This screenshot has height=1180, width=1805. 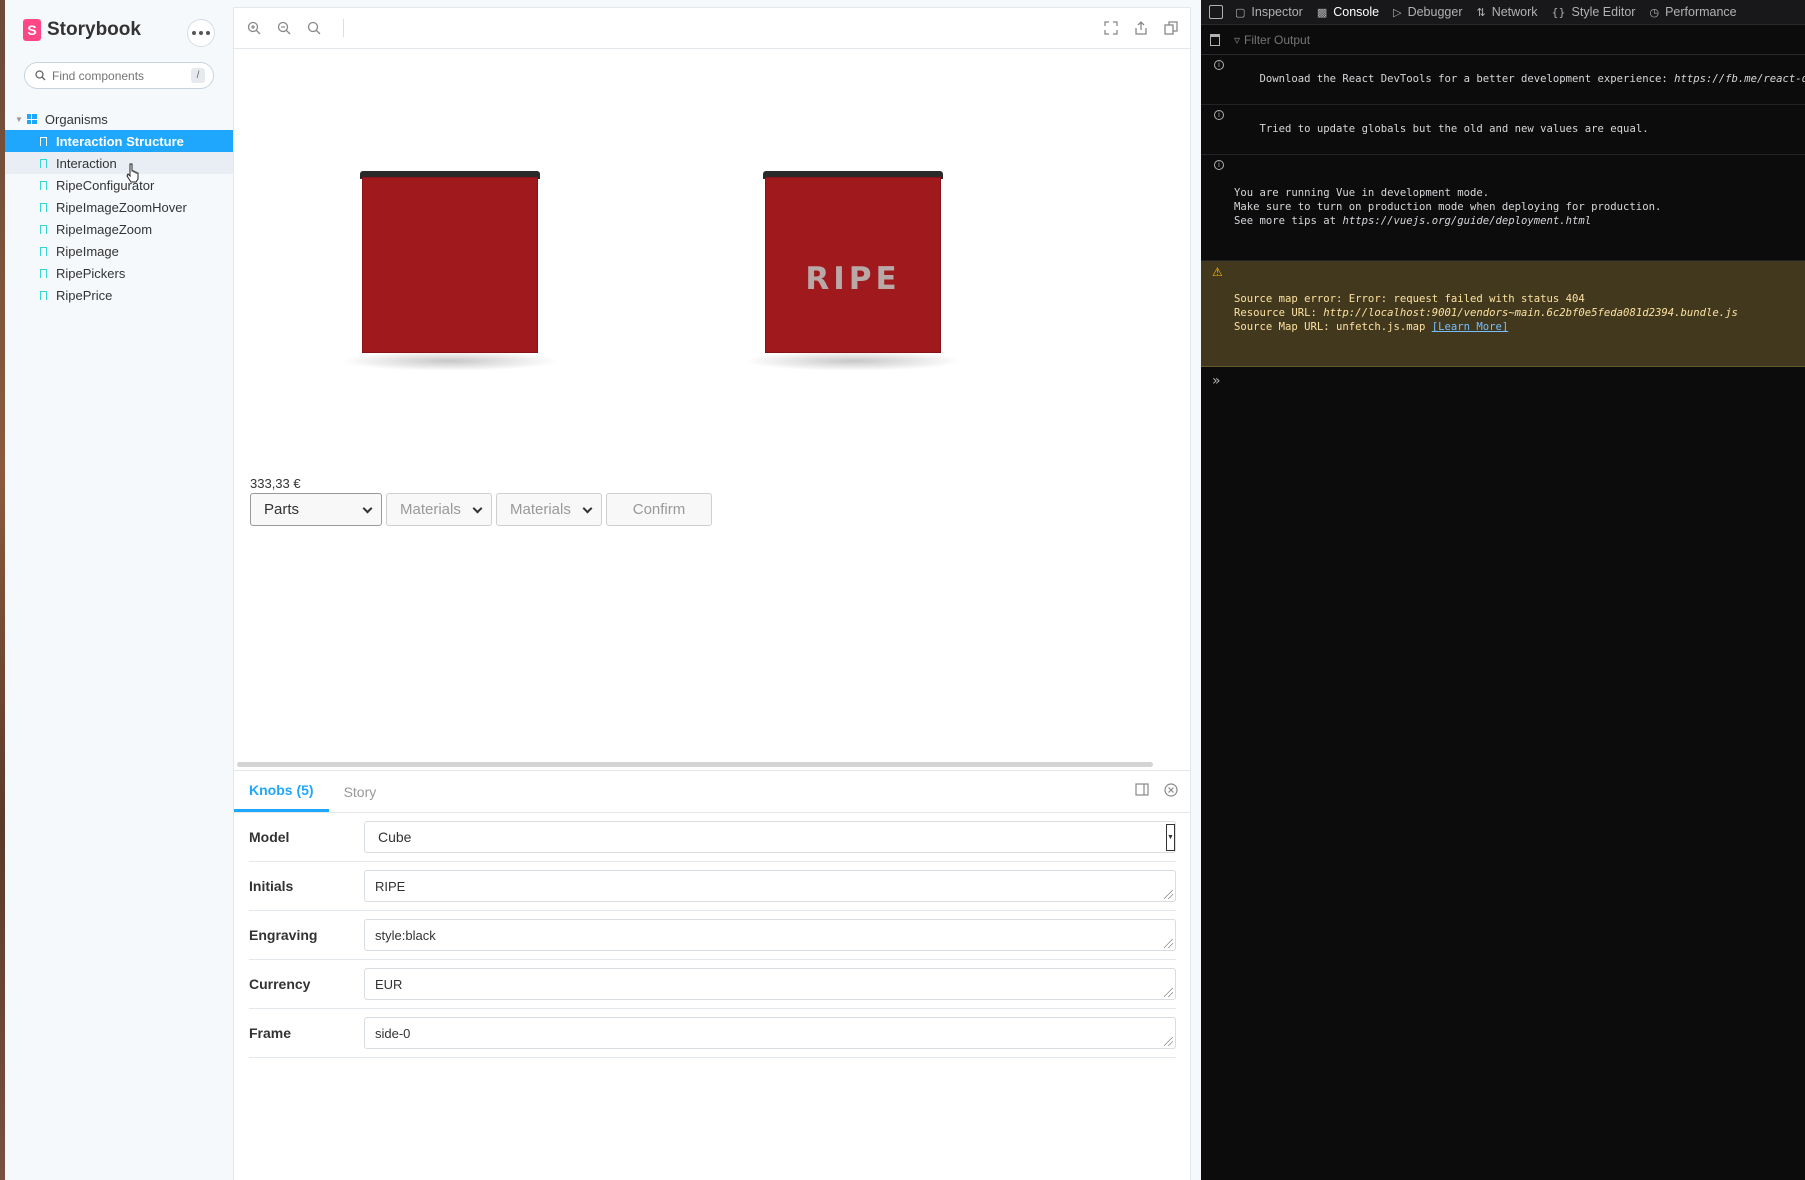 What do you see at coordinates (119, 251) in the screenshot?
I see `story-item-ripeimage: RipeImage` at bounding box center [119, 251].